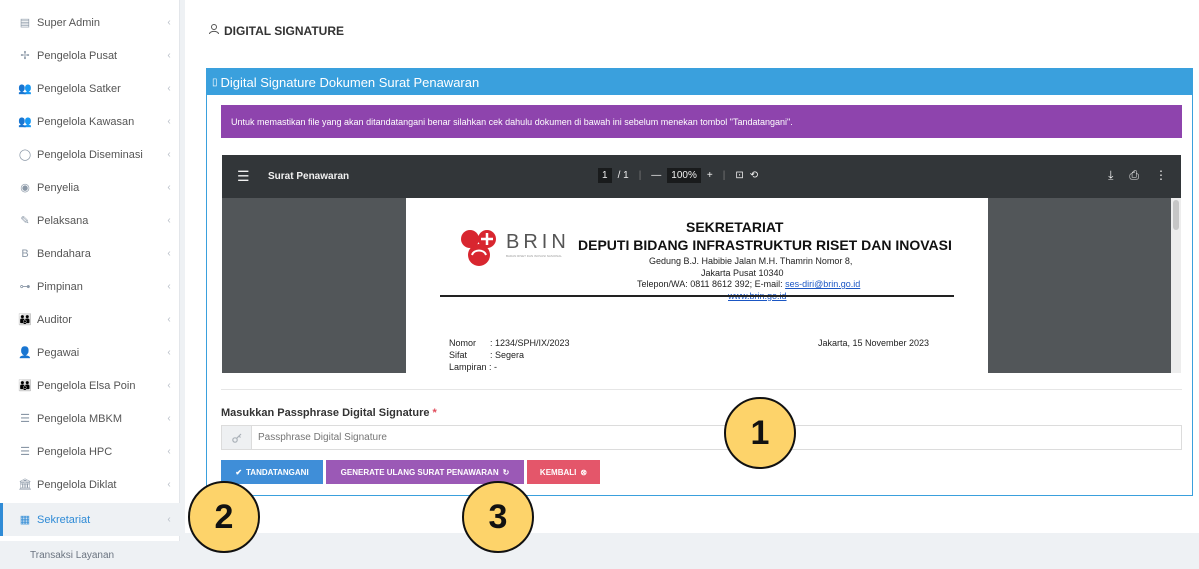 The height and width of the screenshot is (569, 1199). Describe the element at coordinates (90, 88) in the screenshot. I see `sidebar-item-pengelola-satker: 👥 Pengelola Satker ‹` at that location.